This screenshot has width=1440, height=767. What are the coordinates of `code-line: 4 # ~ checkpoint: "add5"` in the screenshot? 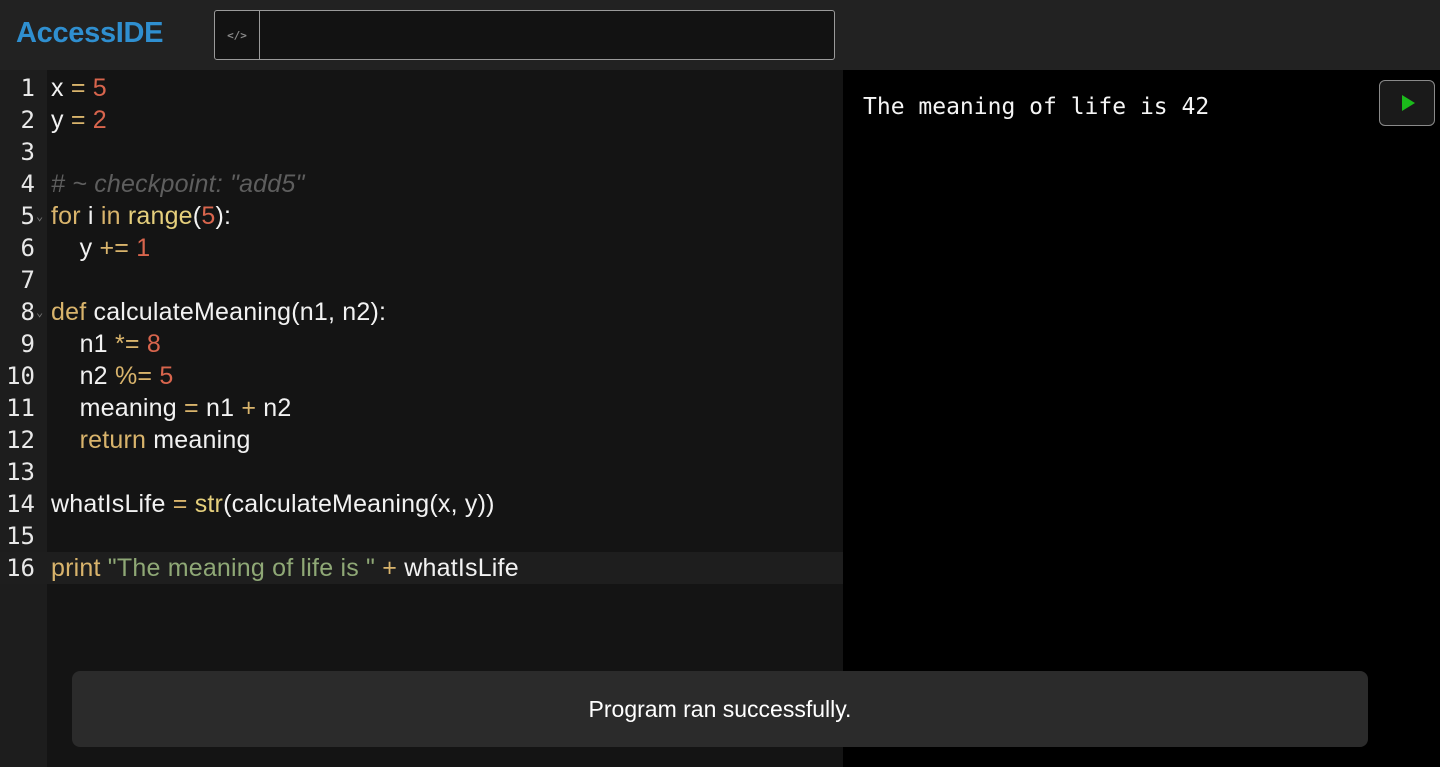 It's located at (421, 184).